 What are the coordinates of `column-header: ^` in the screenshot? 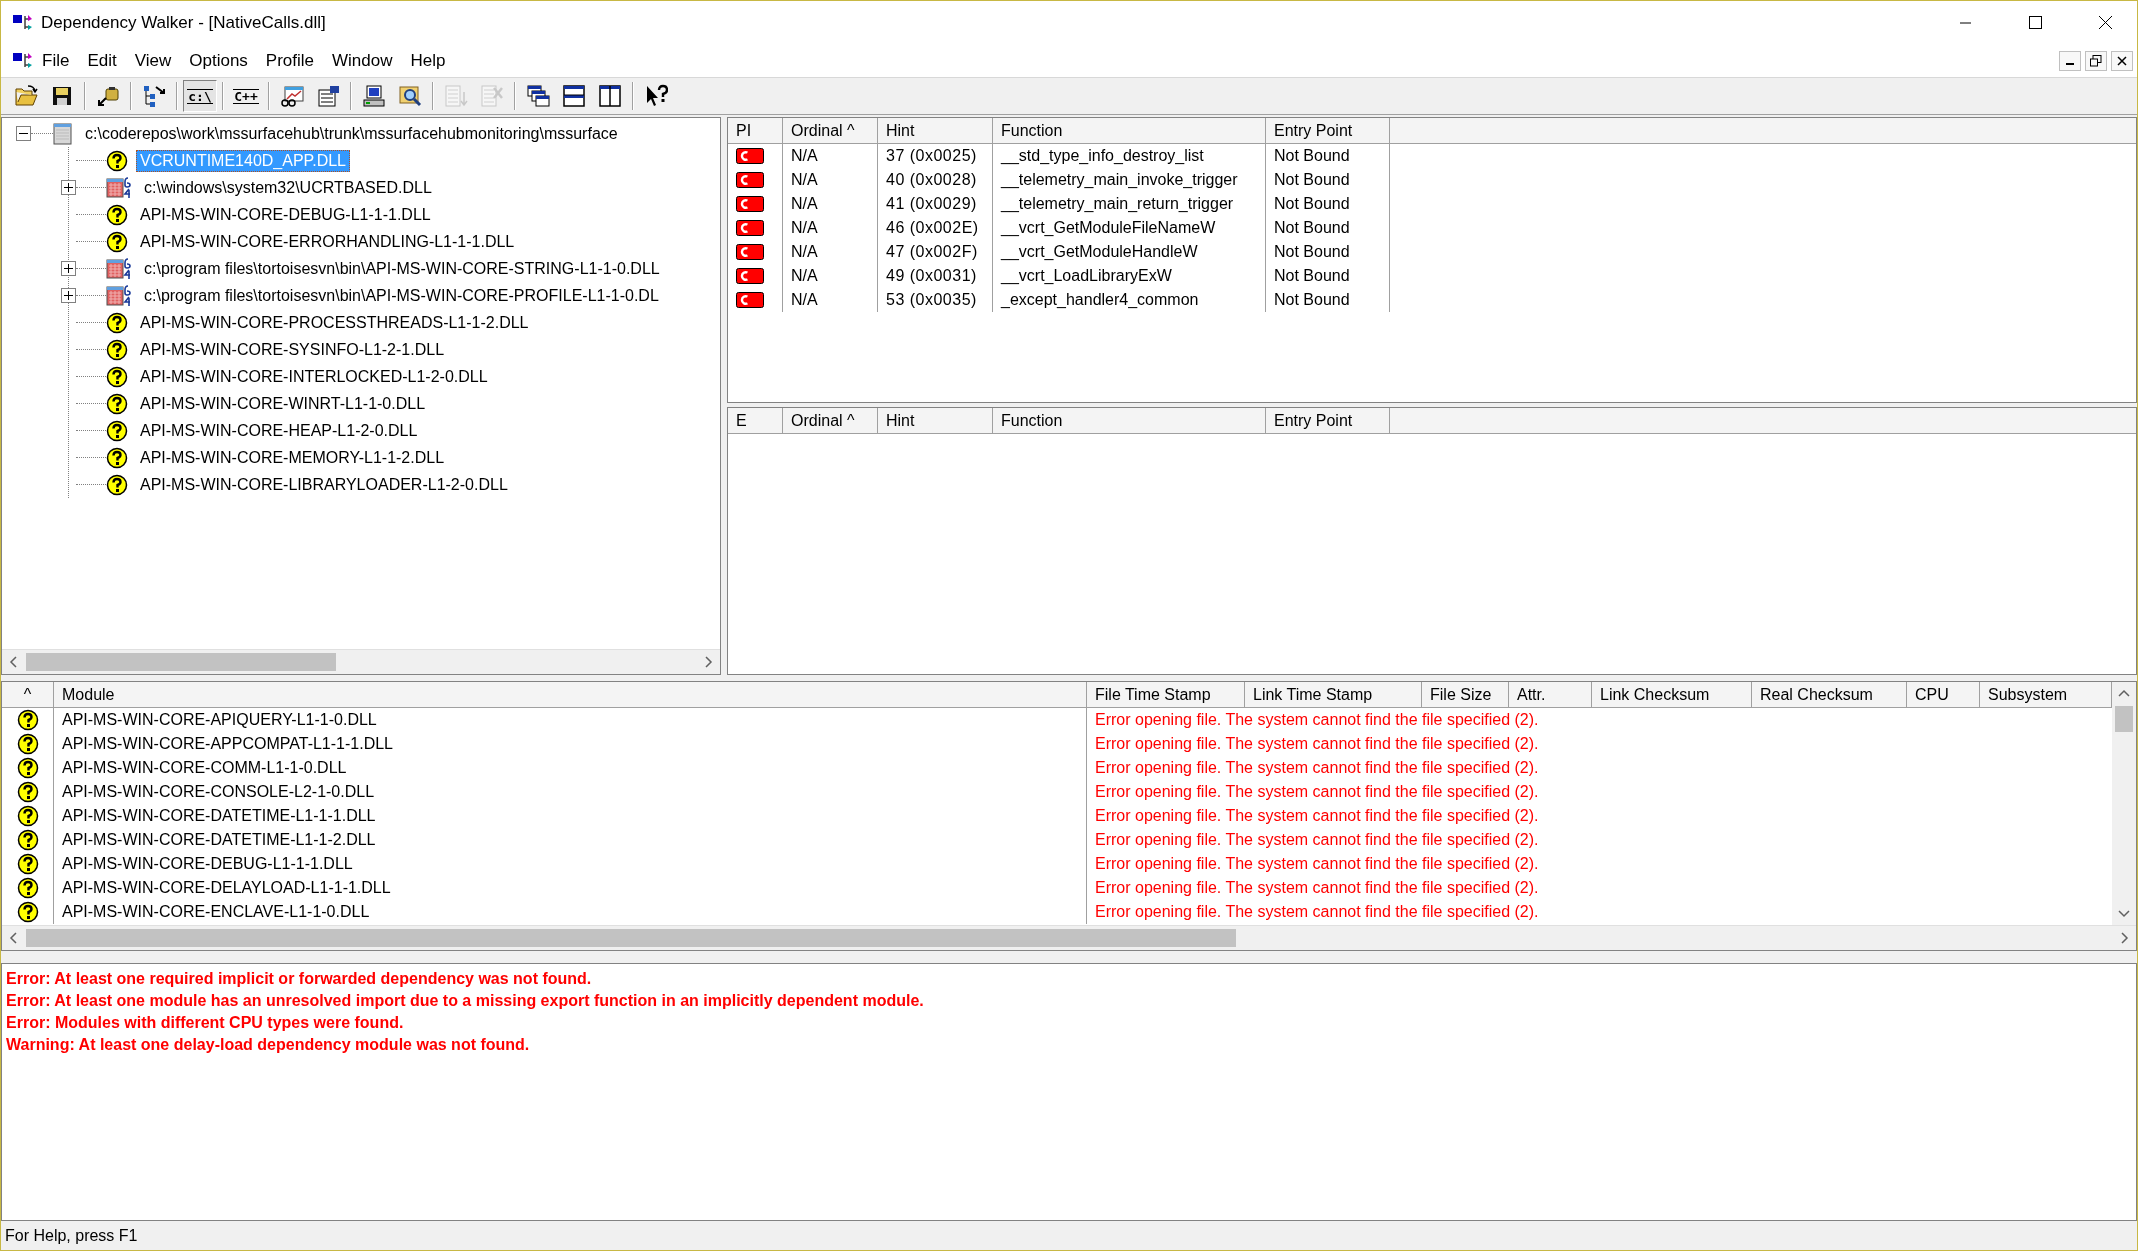 It's located at (28, 695).